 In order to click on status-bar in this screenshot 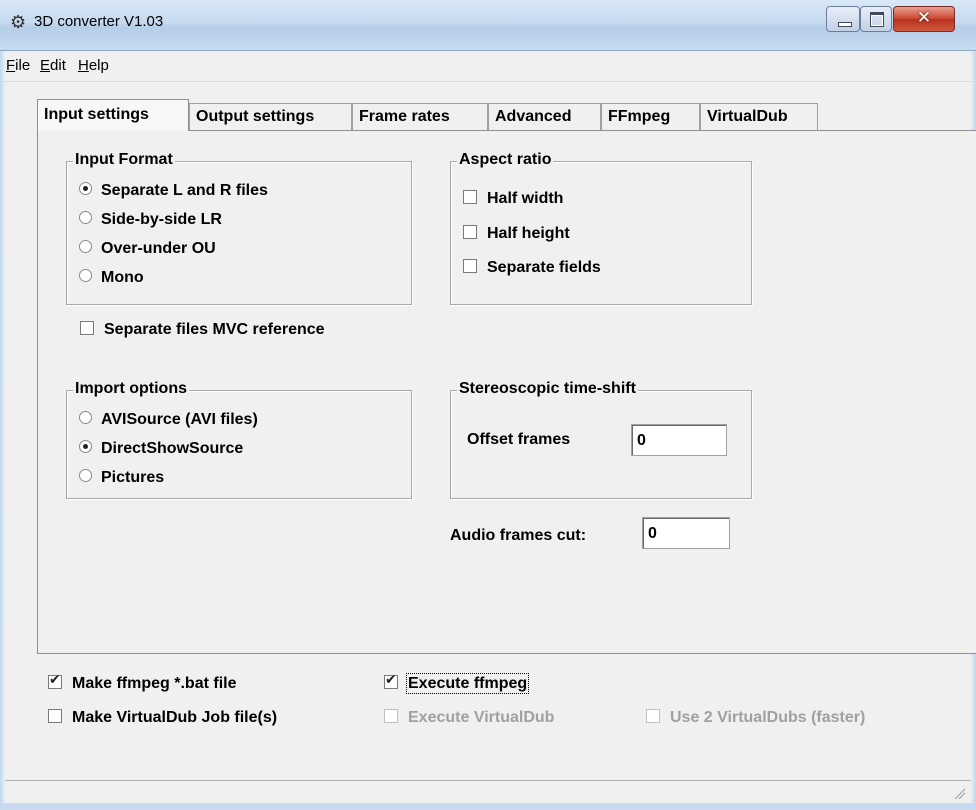, I will do `click(488, 791)`.